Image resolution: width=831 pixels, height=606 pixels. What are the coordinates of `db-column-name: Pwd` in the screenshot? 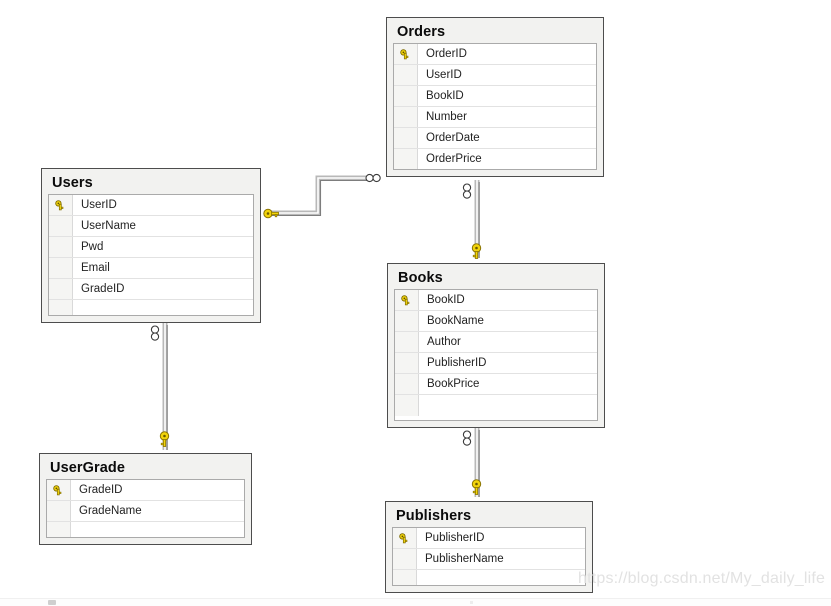 It's located at (92, 246).